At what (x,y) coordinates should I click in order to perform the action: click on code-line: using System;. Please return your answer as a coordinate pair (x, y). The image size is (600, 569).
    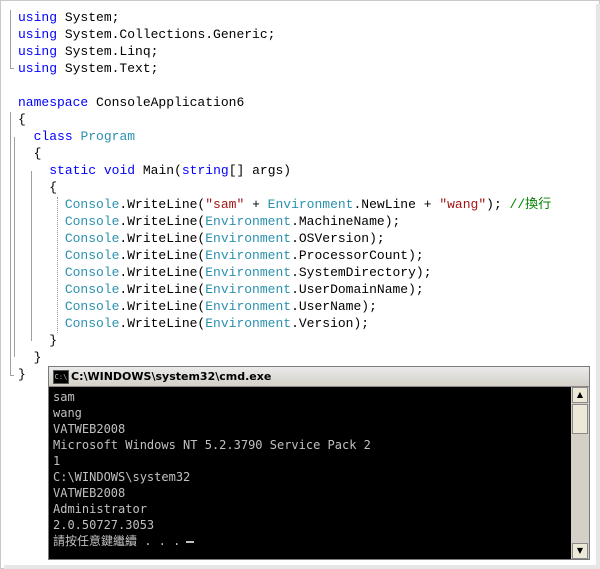
    Looking at the image, I should click on (68, 17).